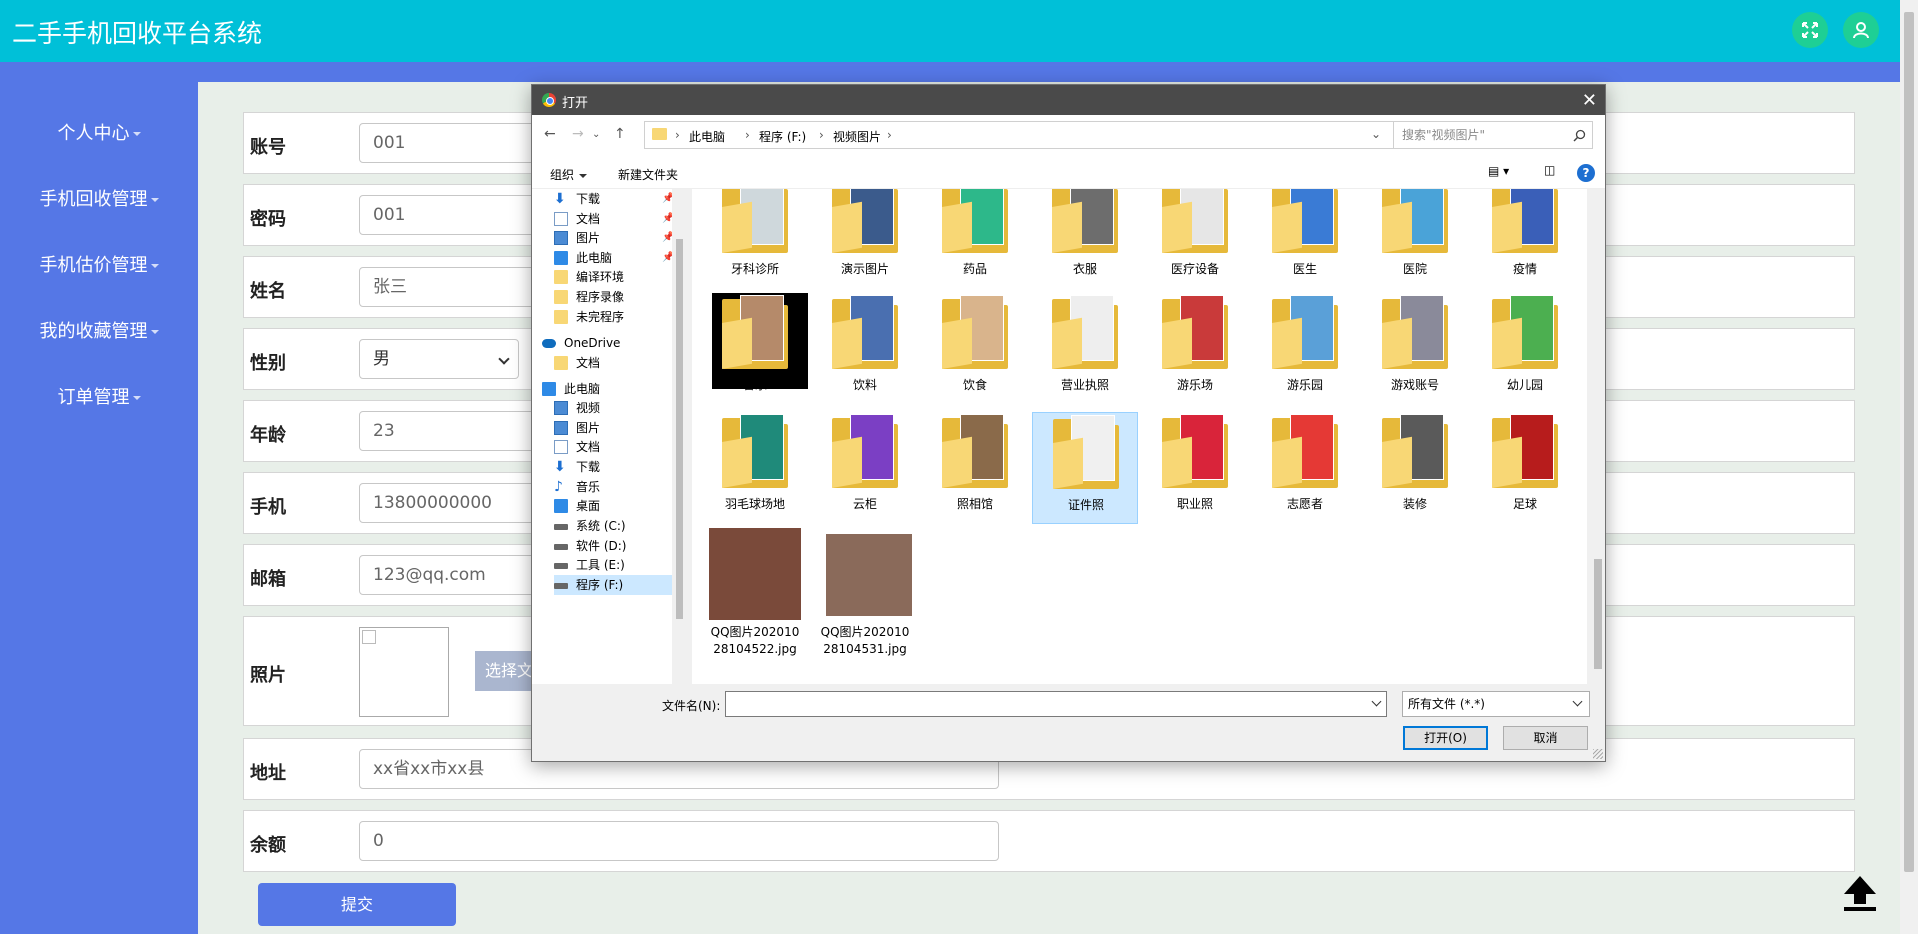 This screenshot has width=1918, height=934. I want to click on page-scrollbar-thumb, so click(1909, 442).